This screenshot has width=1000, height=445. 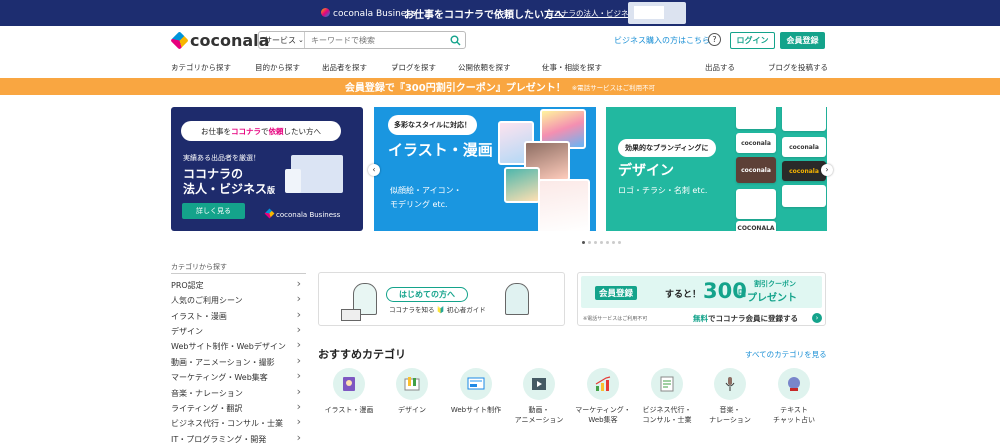 I want to click on phone-illustration, so click(x=293, y=181).